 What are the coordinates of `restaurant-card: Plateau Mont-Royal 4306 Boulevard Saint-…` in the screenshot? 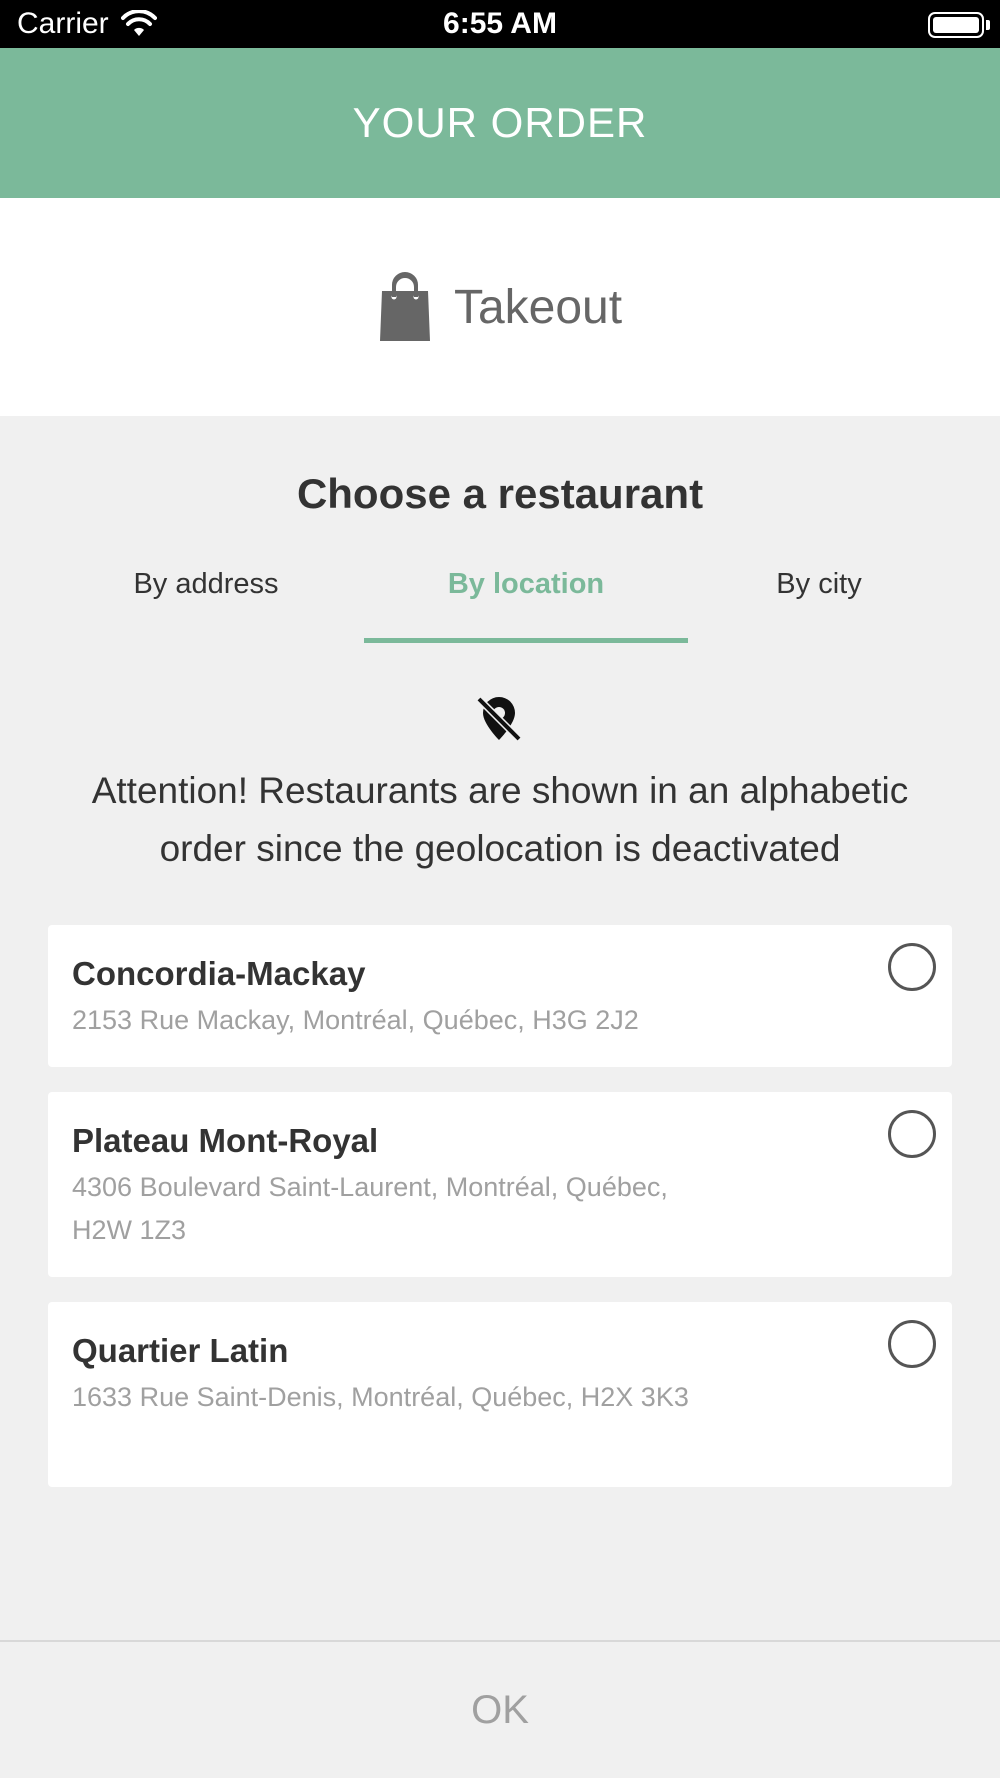 It's located at (500, 1184).